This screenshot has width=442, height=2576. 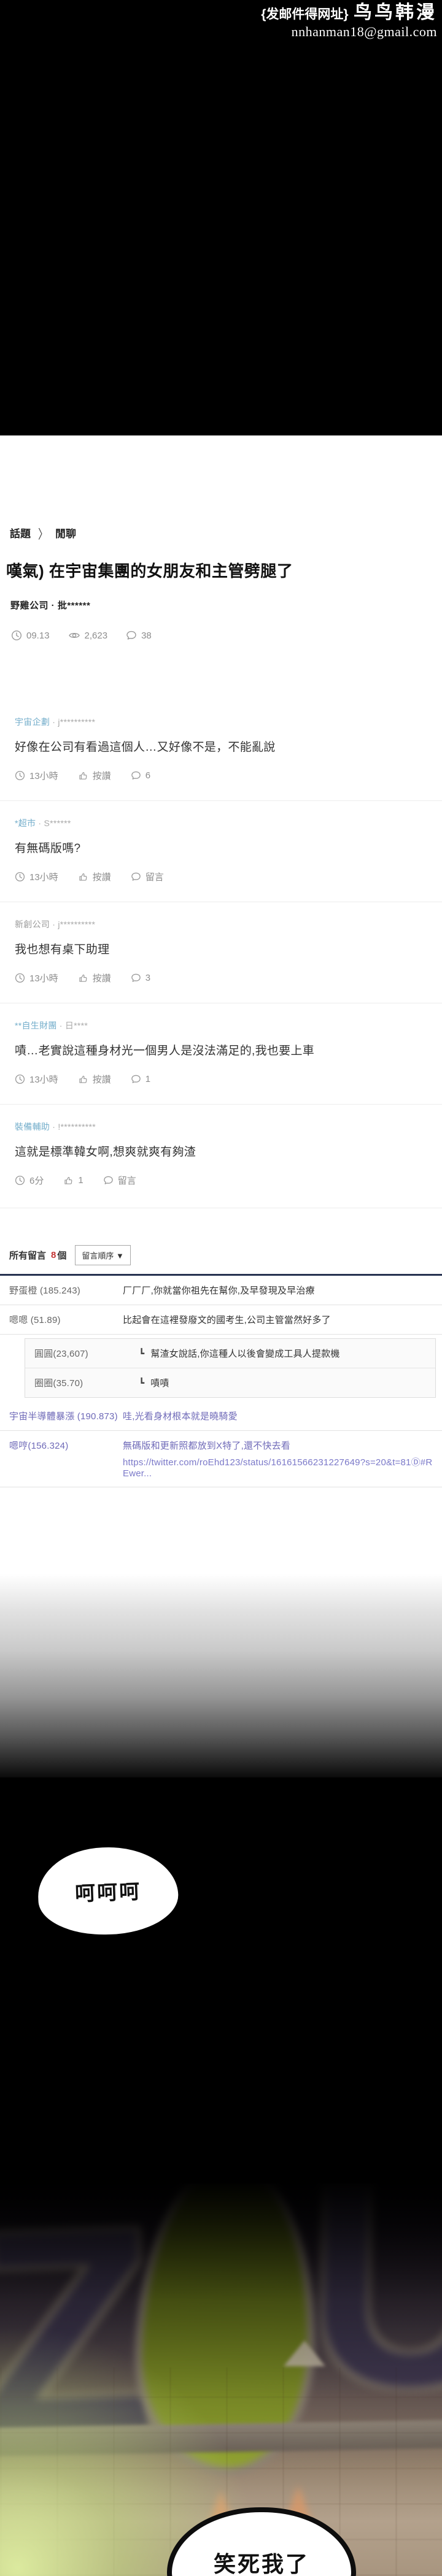 What do you see at coordinates (180, 1416) in the screenshot?
I see `row-text: 哇,光看身材根本就是曉騎愛` at bounding box center [180, 1416].